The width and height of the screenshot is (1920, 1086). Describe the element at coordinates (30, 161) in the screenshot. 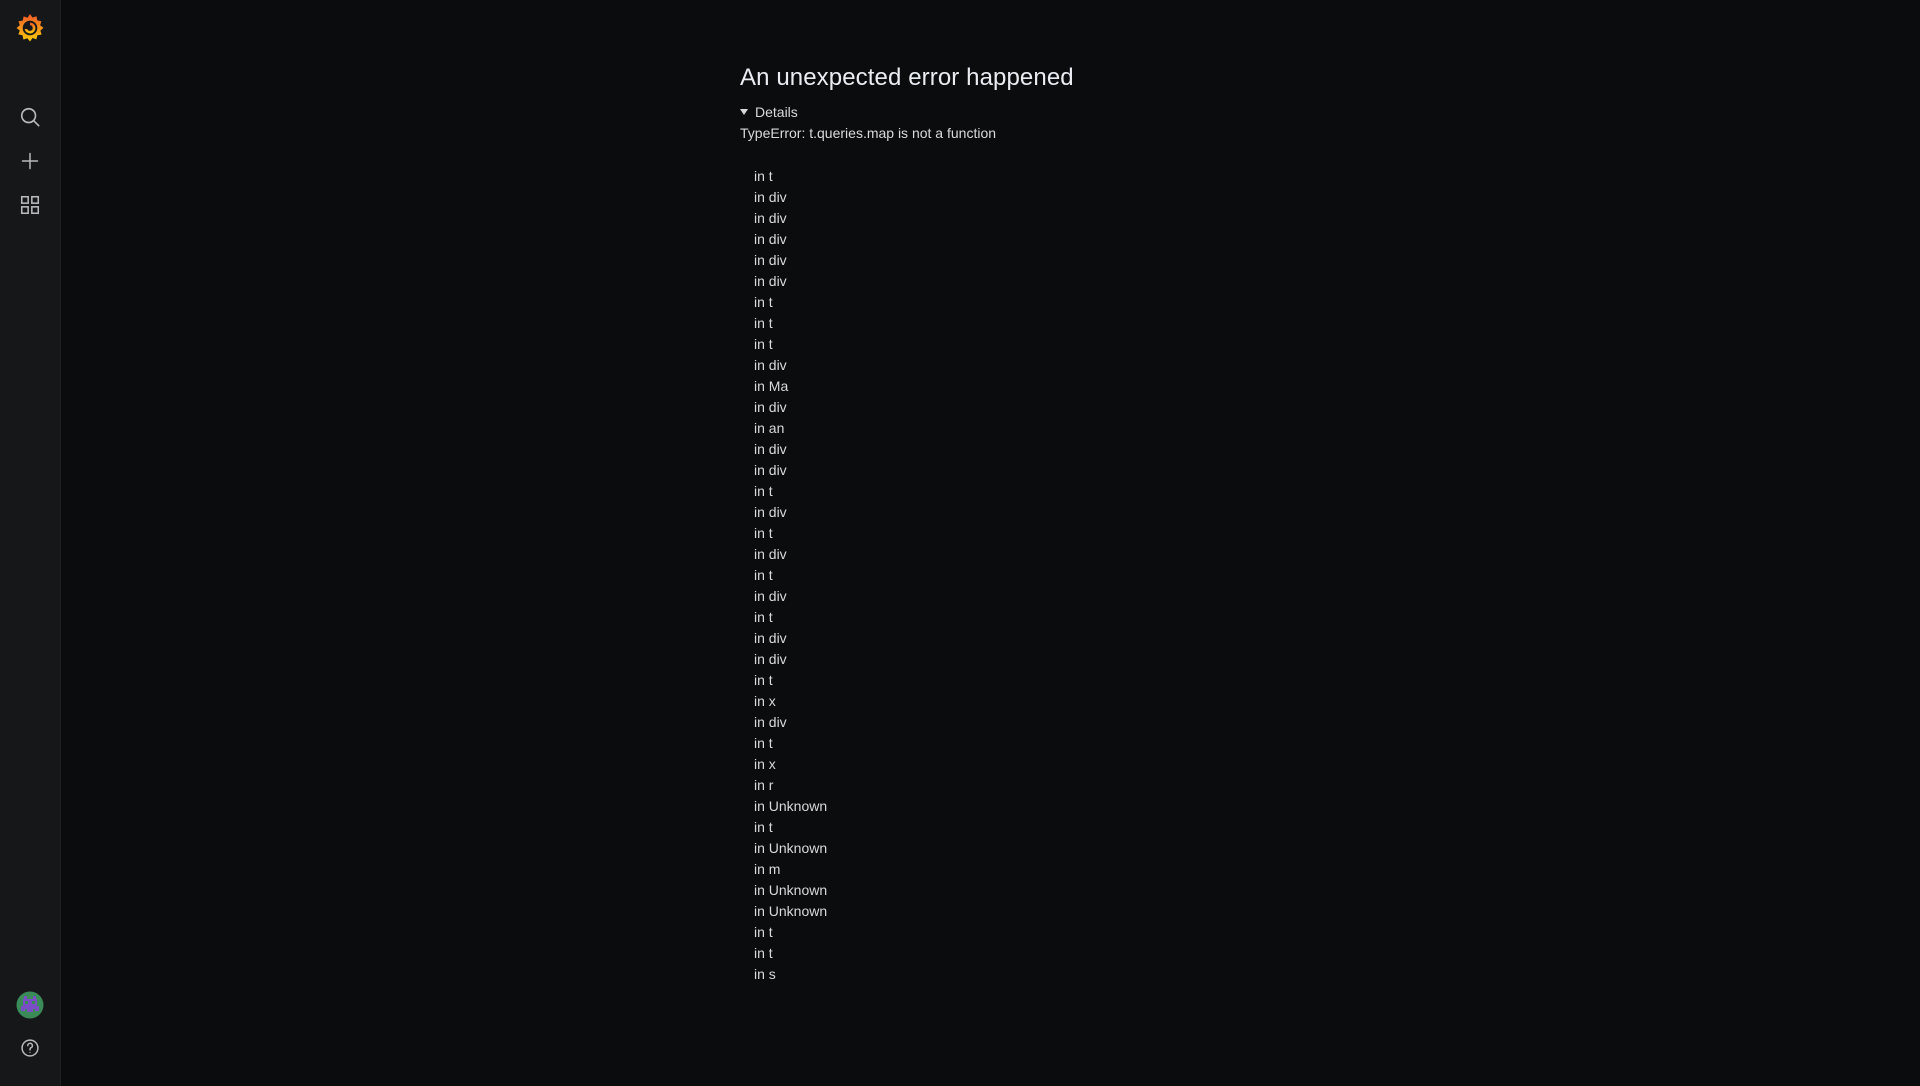

I see `plus-icon` at that location.